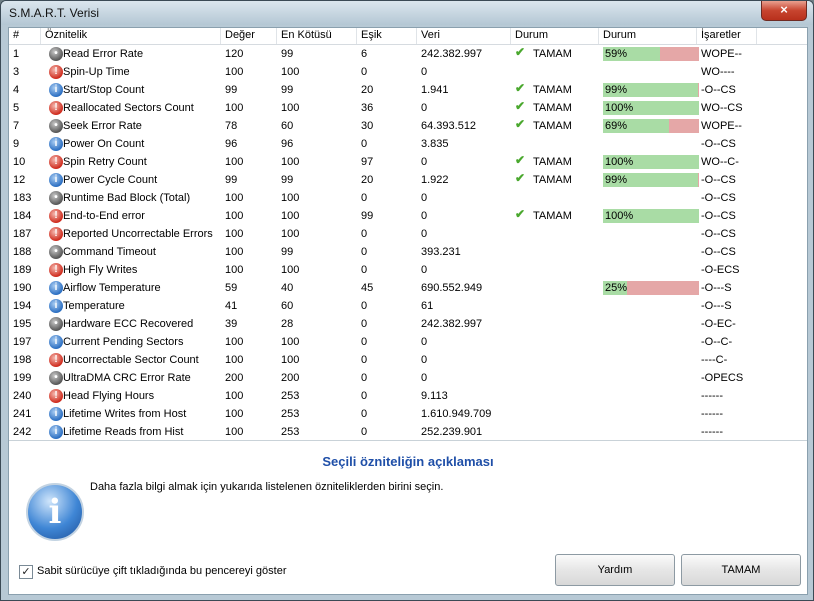  What do you see at coordinates (408, 72) in the screenshot?
I see `table-row: 3 Spin-Up Time 100 100 0 0 WO----` at bounding box center [408, 72].